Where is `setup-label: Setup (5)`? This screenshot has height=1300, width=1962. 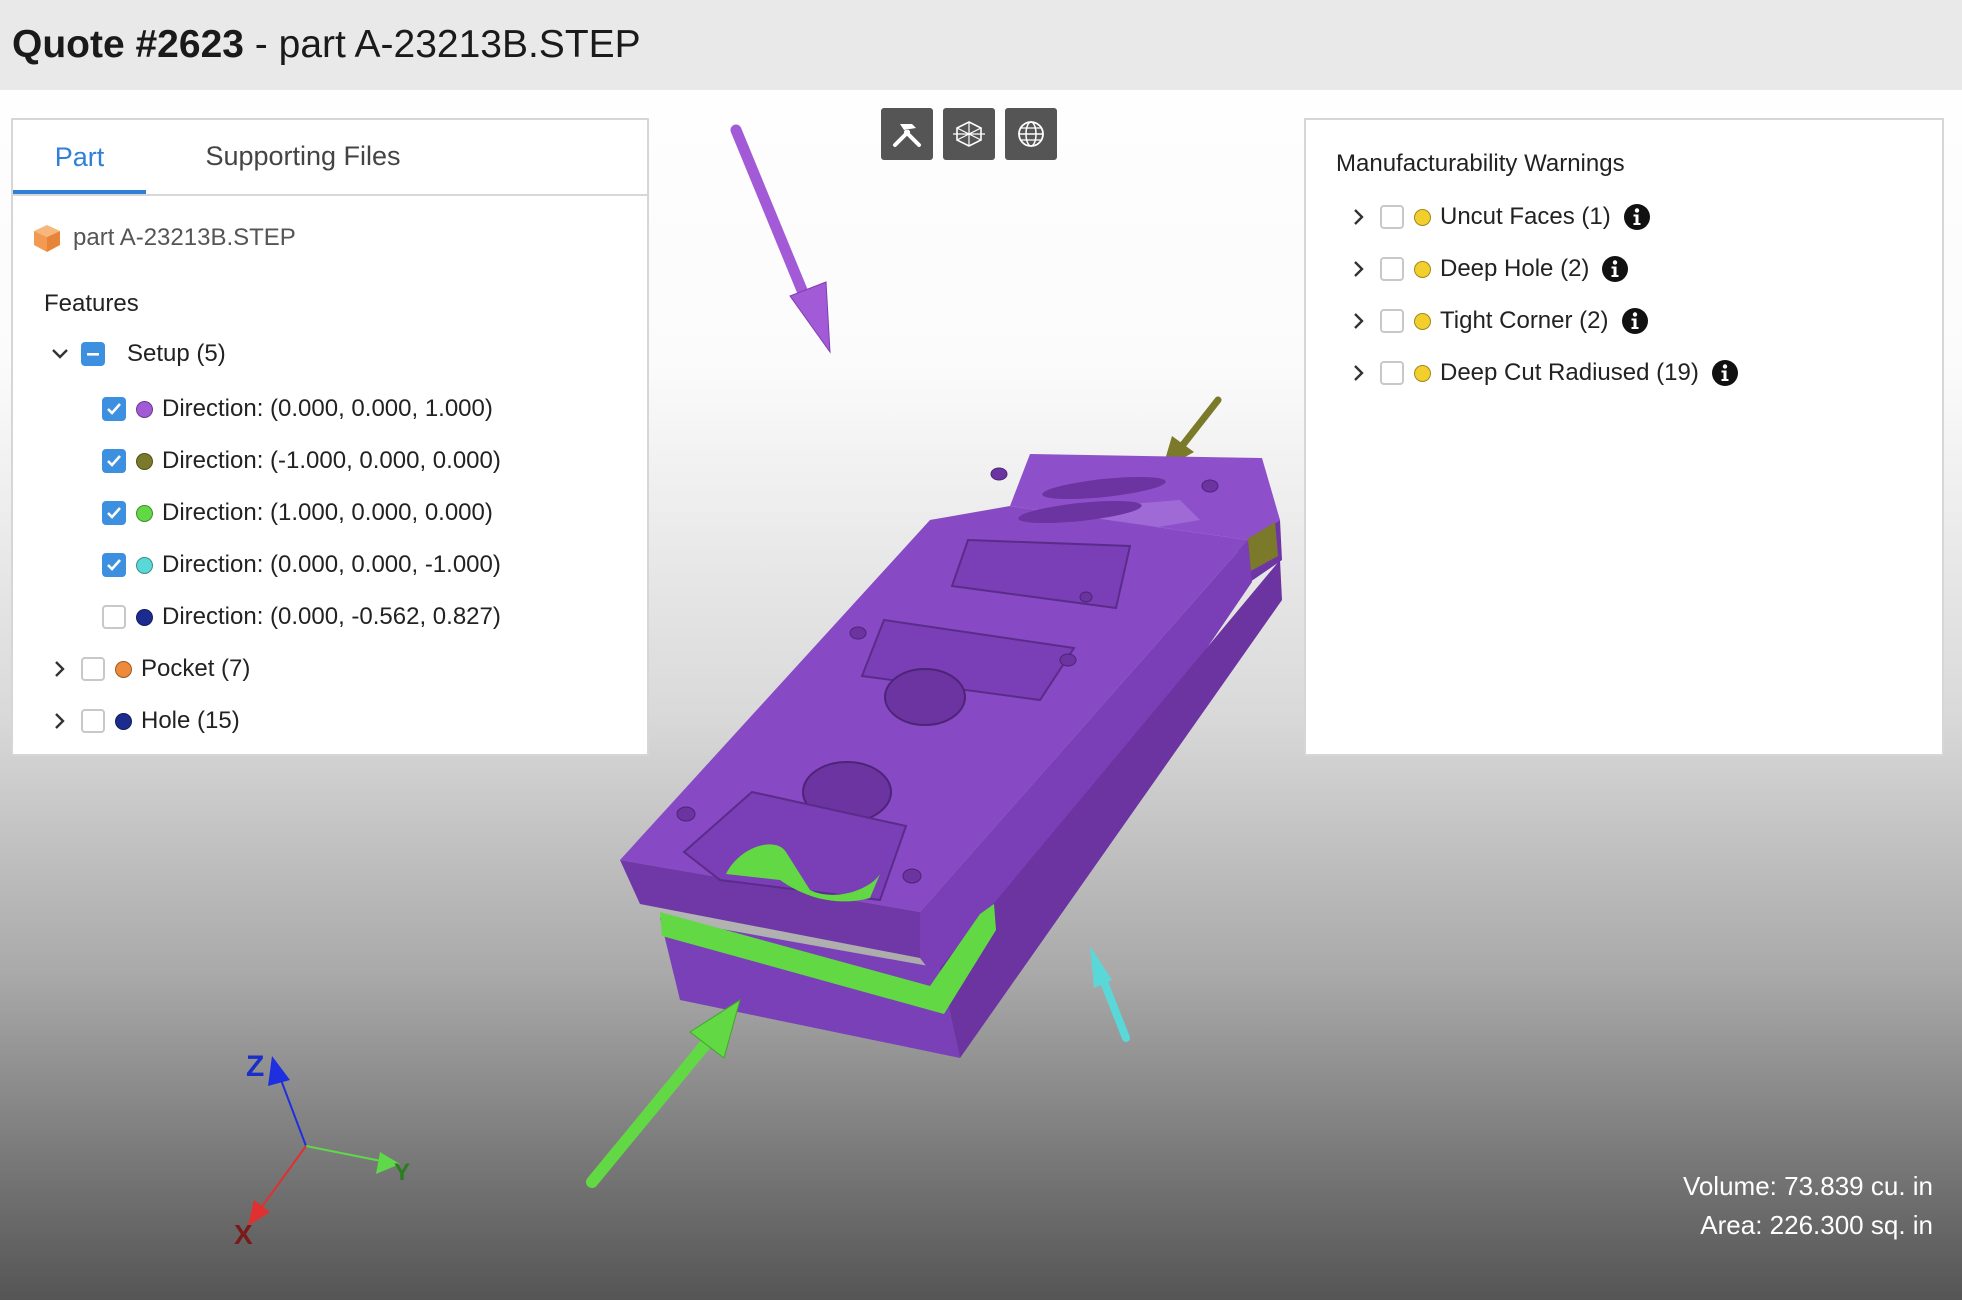 setup-label: Setup (5) is located at coordinates (176, 353).